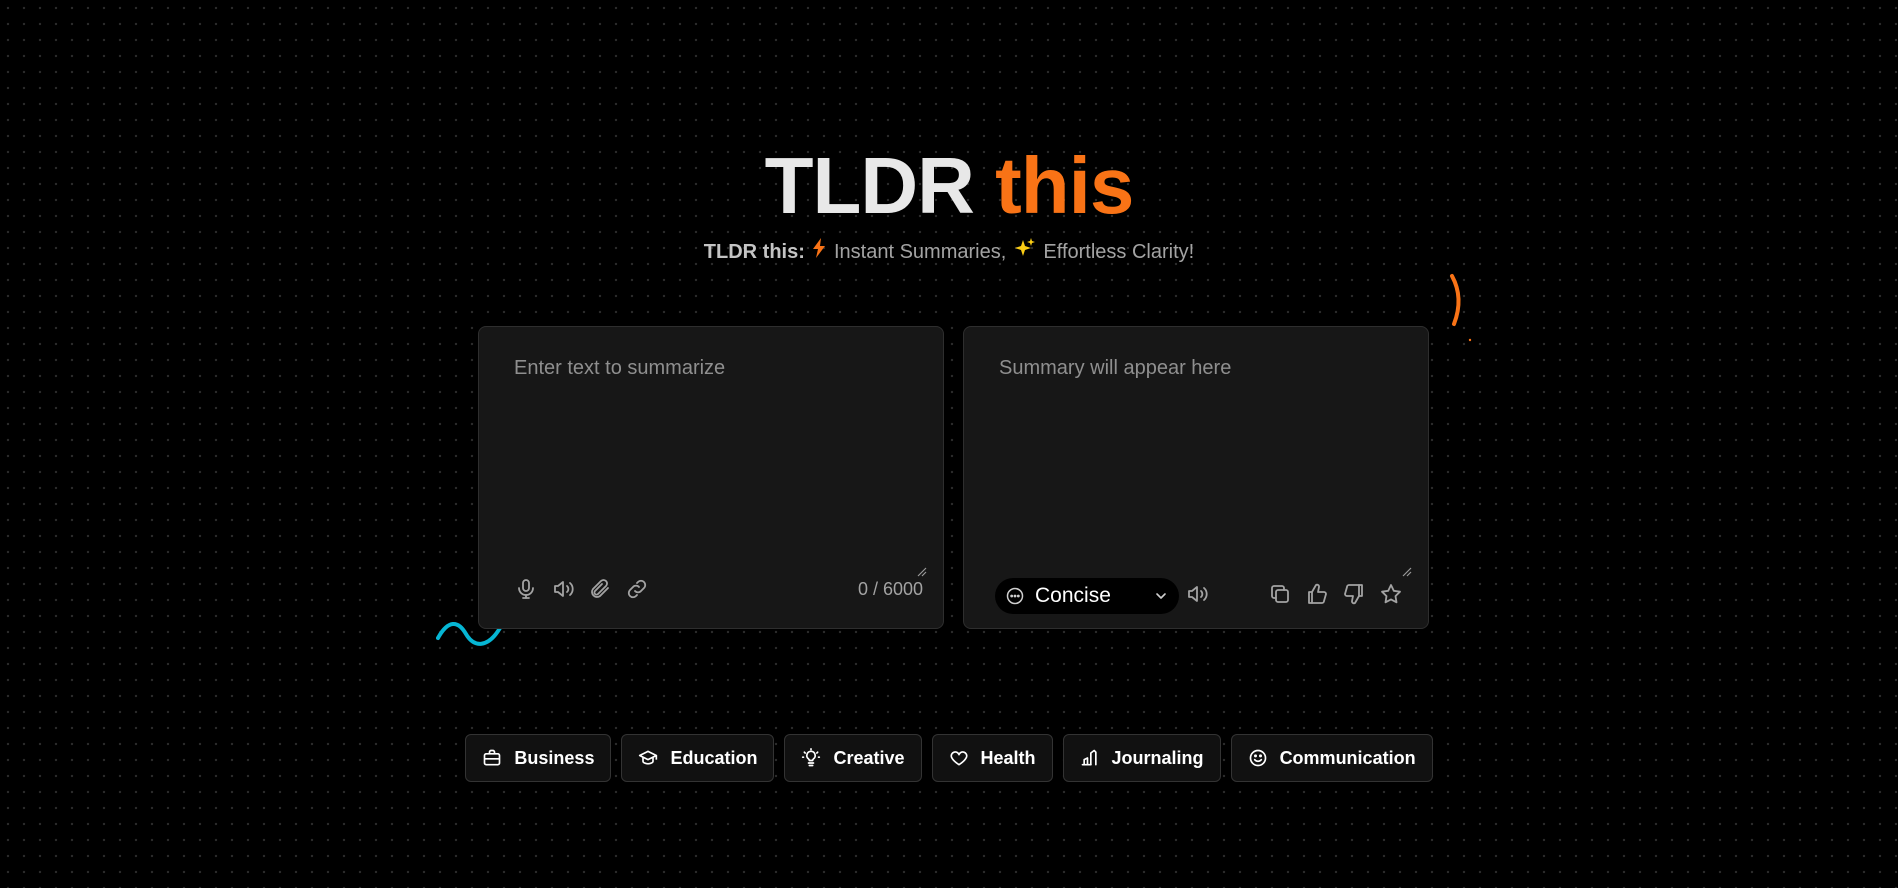  I want to click on input-textarea-placeholder: Enter text to summarize, so click(619, 368).